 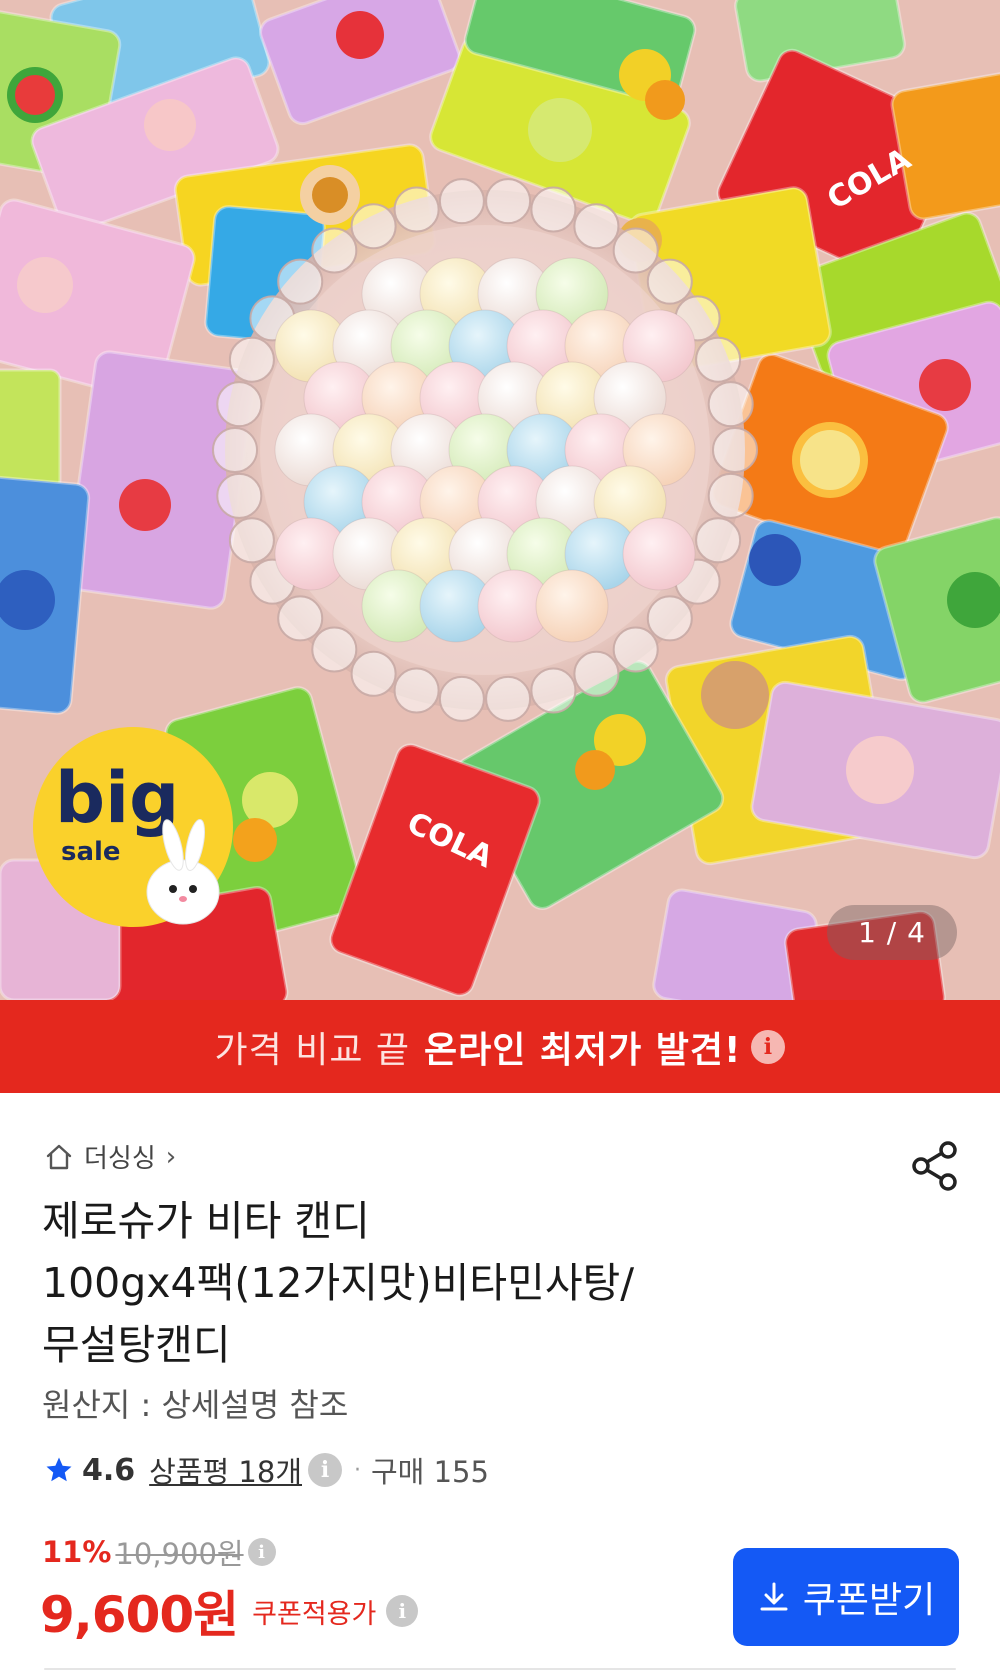 I want to click on discount-row: 11% 10,900원 i, so click(x=159, y=1552).